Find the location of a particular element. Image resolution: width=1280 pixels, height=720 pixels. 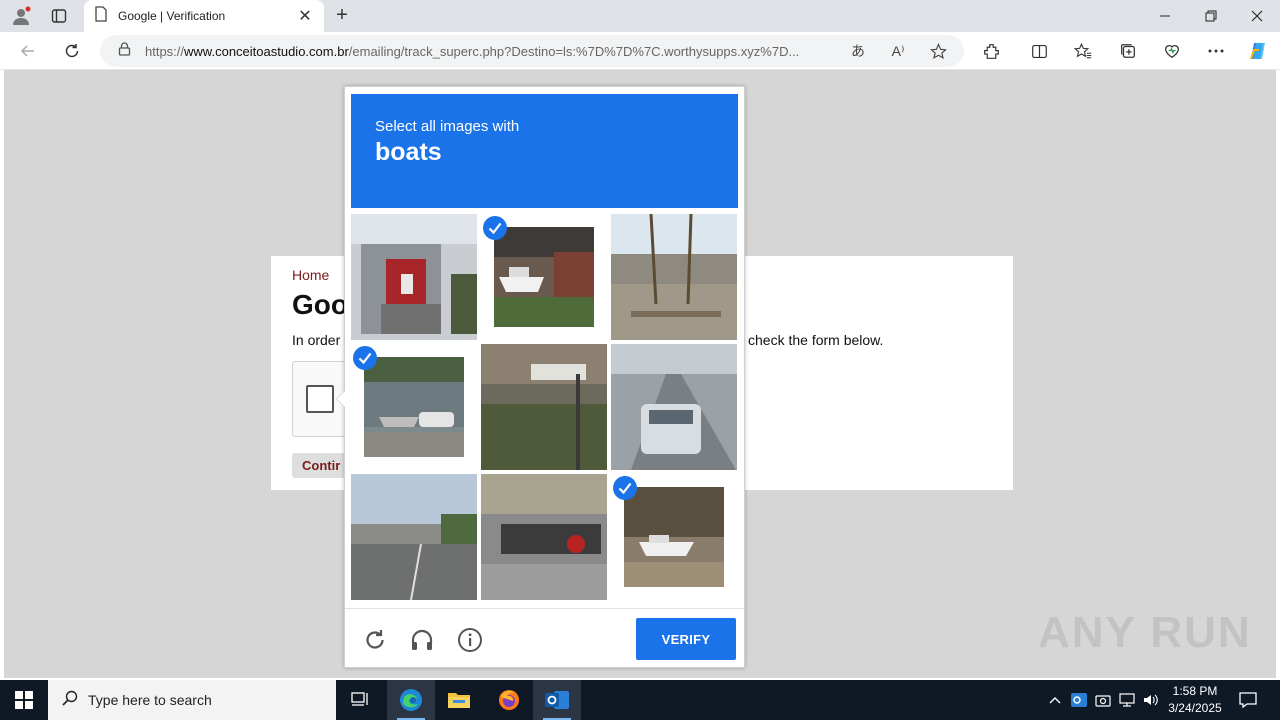

copilot-icon is located at coordinates (1258, 51).